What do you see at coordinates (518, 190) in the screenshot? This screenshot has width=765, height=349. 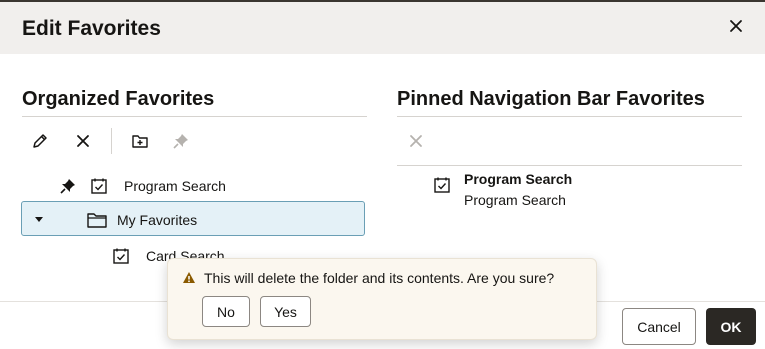 I see `pinned-item-text: Program Search Program Search` at bounding box center [518, 190].